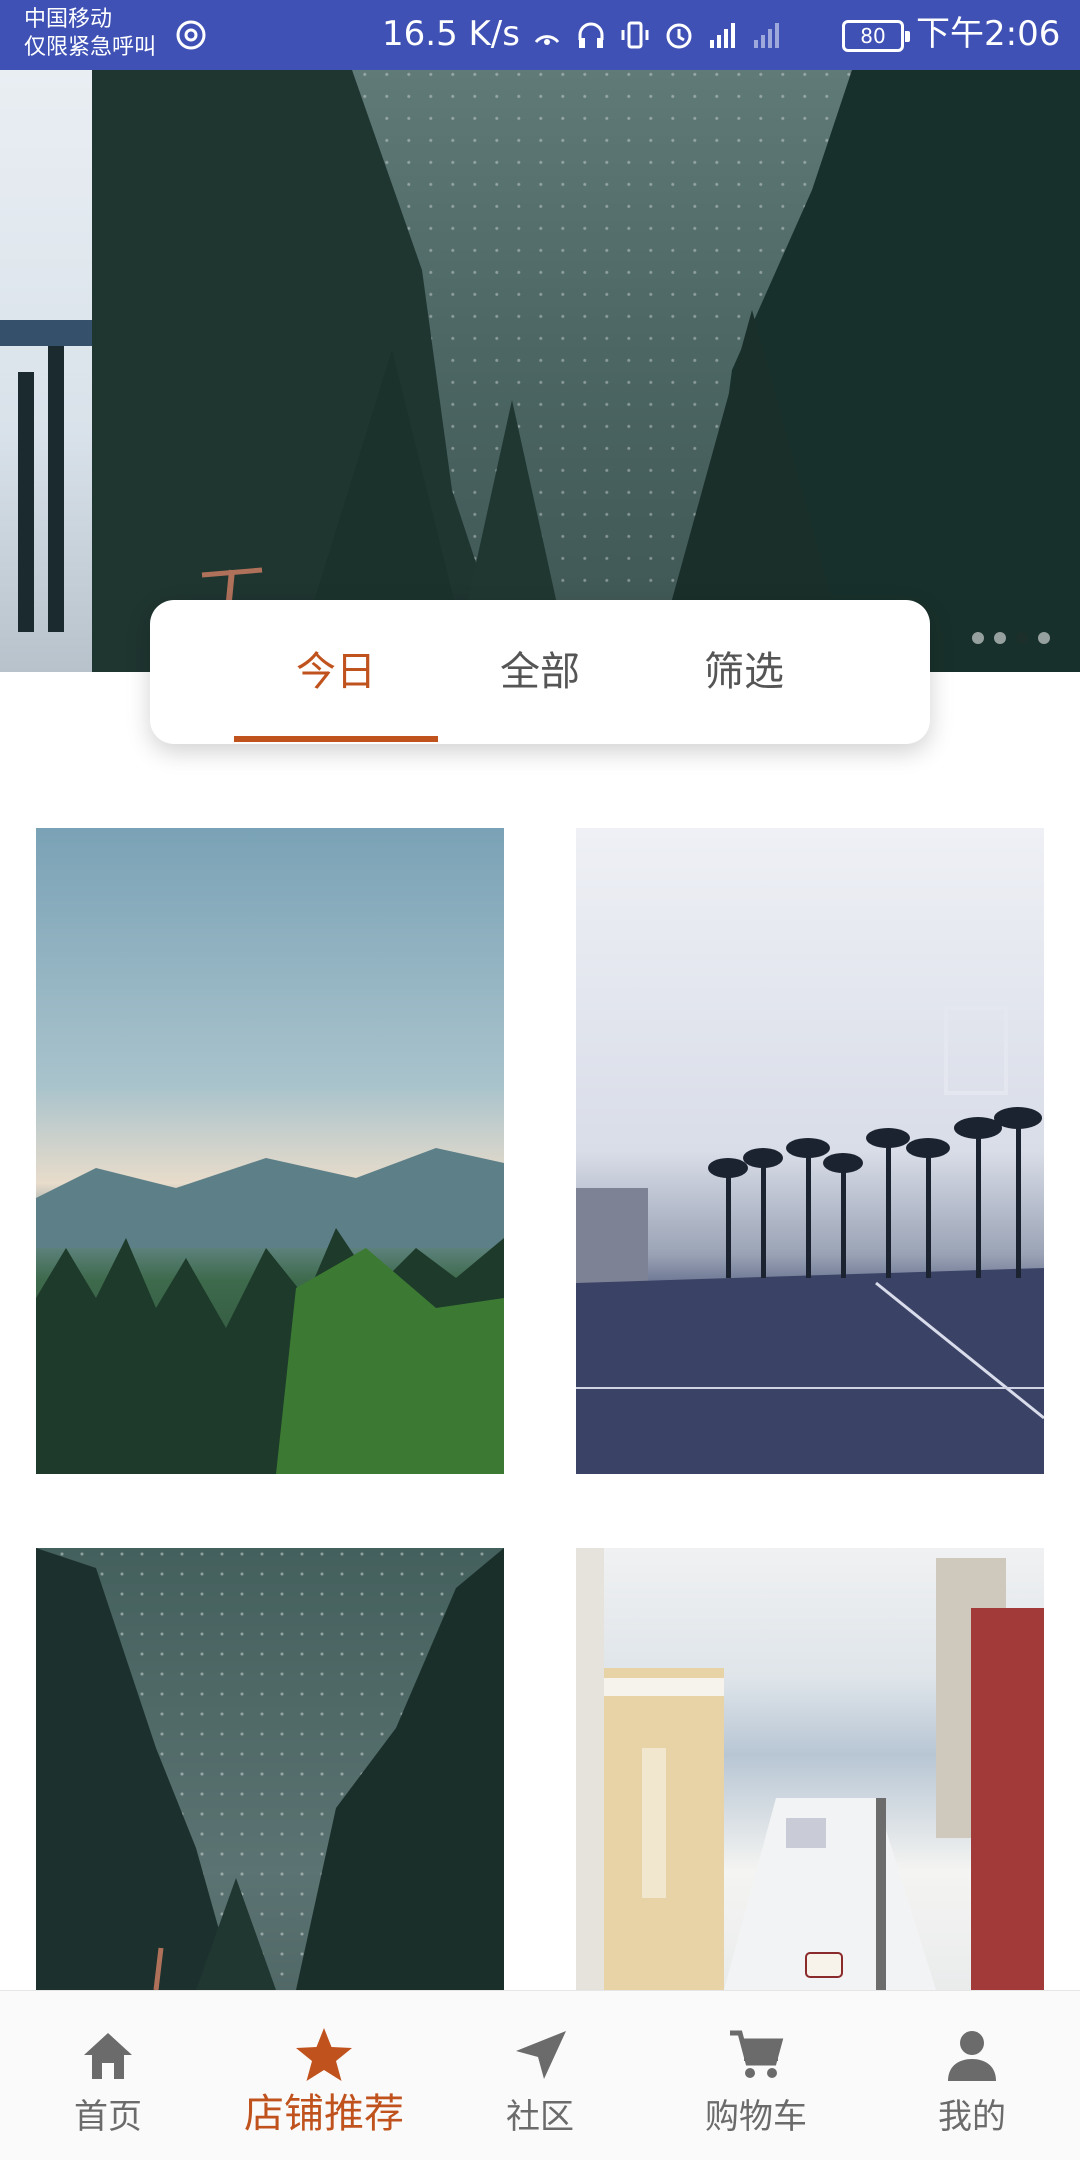  I want to click on carrier-status: 仅限紧急呼叫, so click(90, 47).